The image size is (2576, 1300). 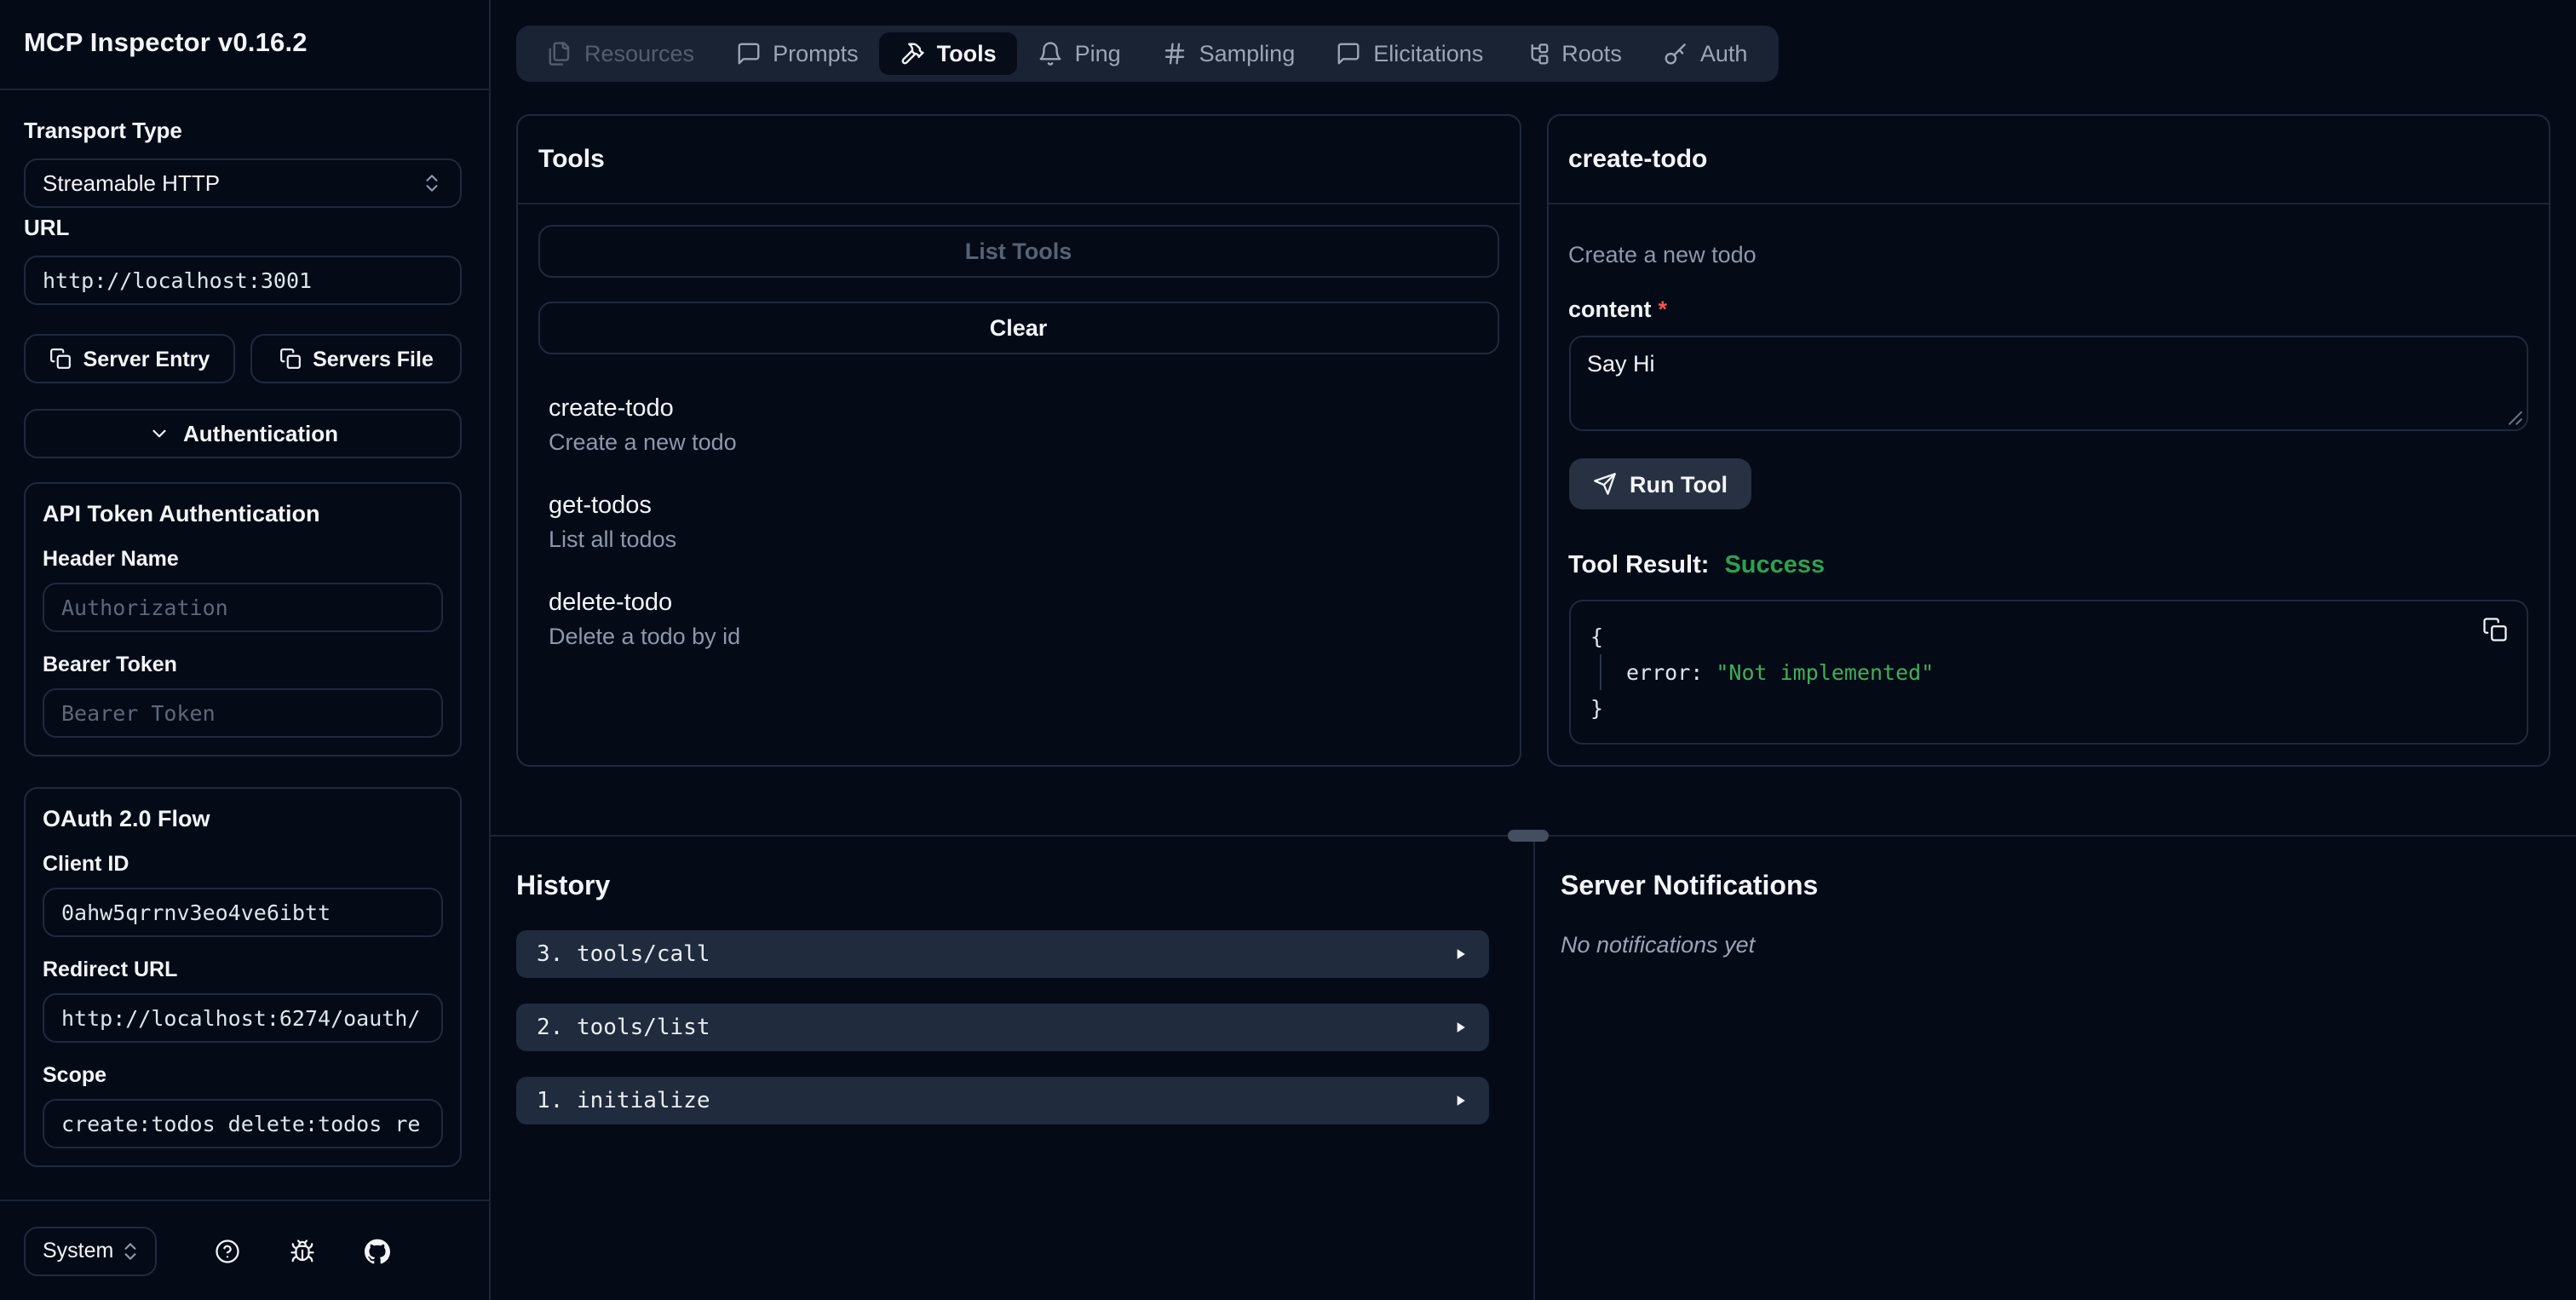 I want to click on run-tool-button: Run Tool, so click(x=1659, y=483).